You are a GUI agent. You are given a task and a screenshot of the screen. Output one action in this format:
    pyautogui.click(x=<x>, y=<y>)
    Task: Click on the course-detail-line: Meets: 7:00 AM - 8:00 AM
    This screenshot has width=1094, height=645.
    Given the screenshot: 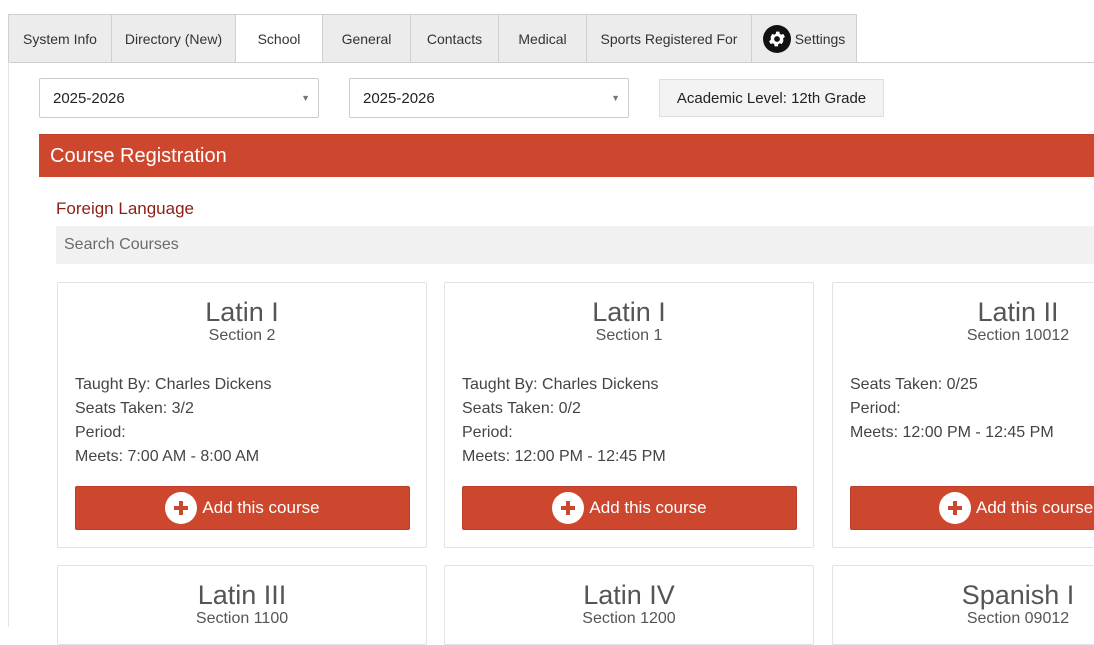 What is the action you would take?
    pyautogui.click(x=167, y=456)
    